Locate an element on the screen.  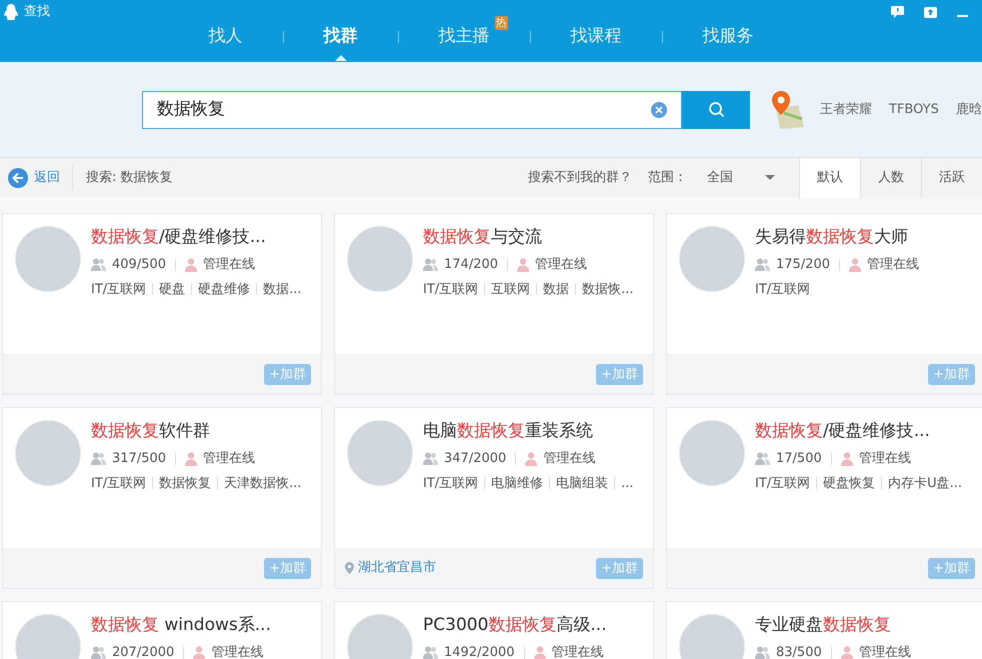
group-card: 数据恢复与交流 174/200 管理在线 IT/互联网 互联网 数据 数据恢... +加群 is located at coordinates (494, 304).